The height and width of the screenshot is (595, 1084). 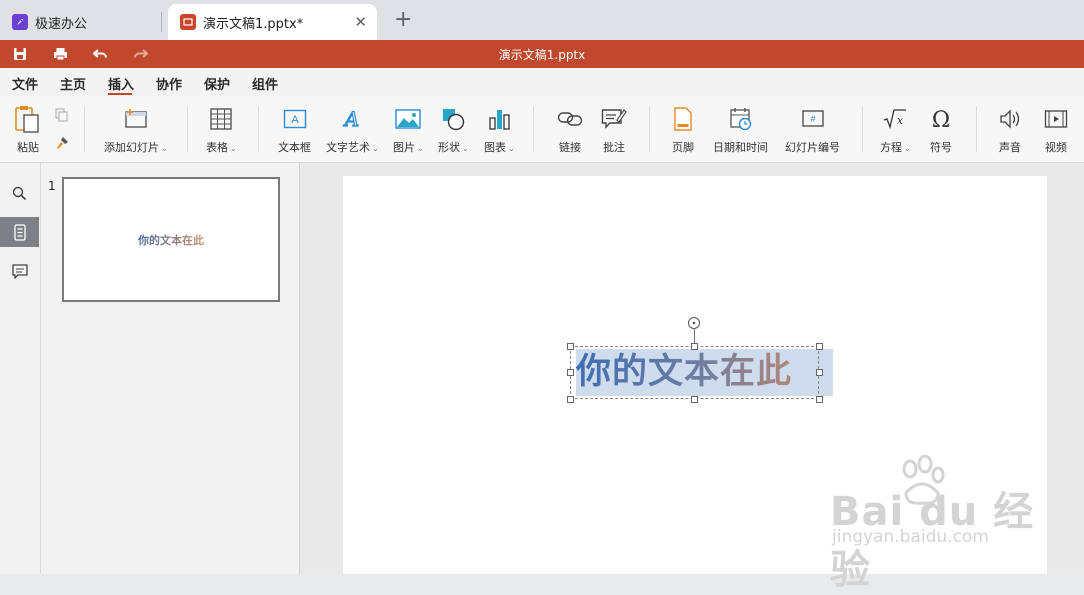 What do you see at coordinates (941, 119) in the screenshot?
I see `svg-text: Ω` at bounding box center [941, 119].